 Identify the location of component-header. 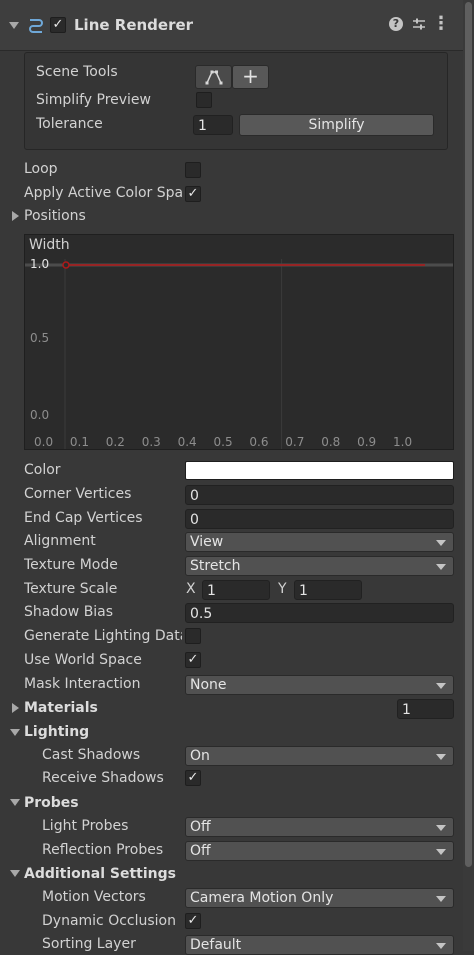
(237, 25).